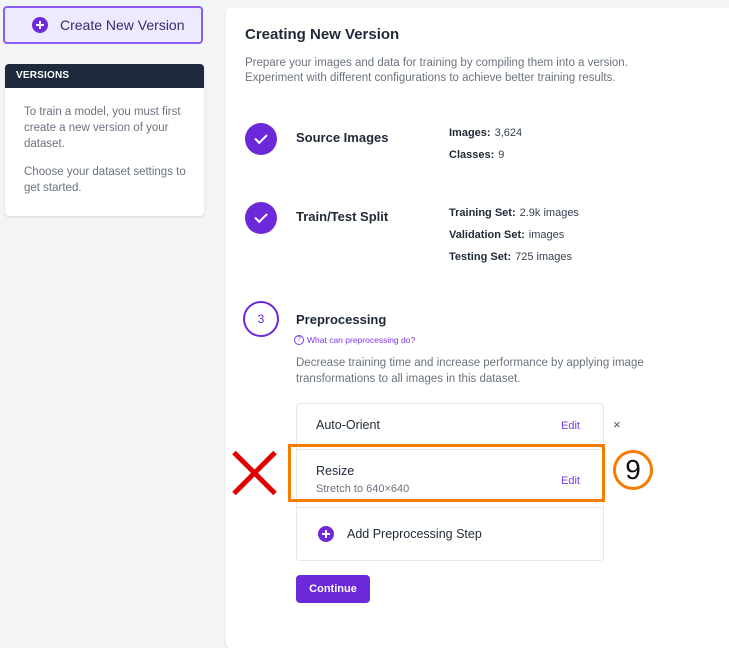  Describe the element at coordinates (414, 534) in the screenshot. I see `add-preprocessing-step-label: Add Preprocessing Step` at that location.